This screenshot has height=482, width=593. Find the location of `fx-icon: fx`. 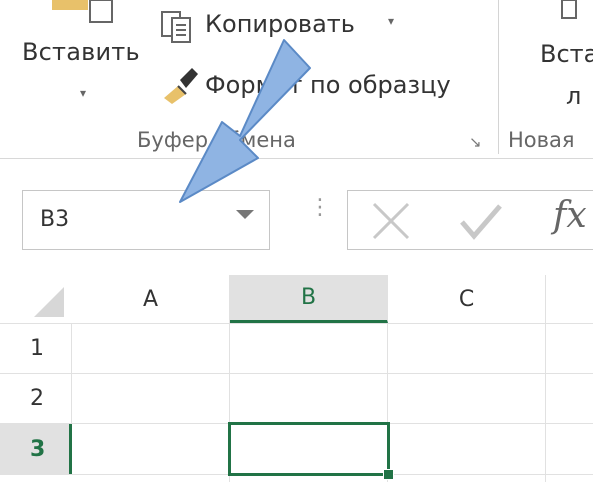

fx-icon: fx is located at coordinates (570, 215).